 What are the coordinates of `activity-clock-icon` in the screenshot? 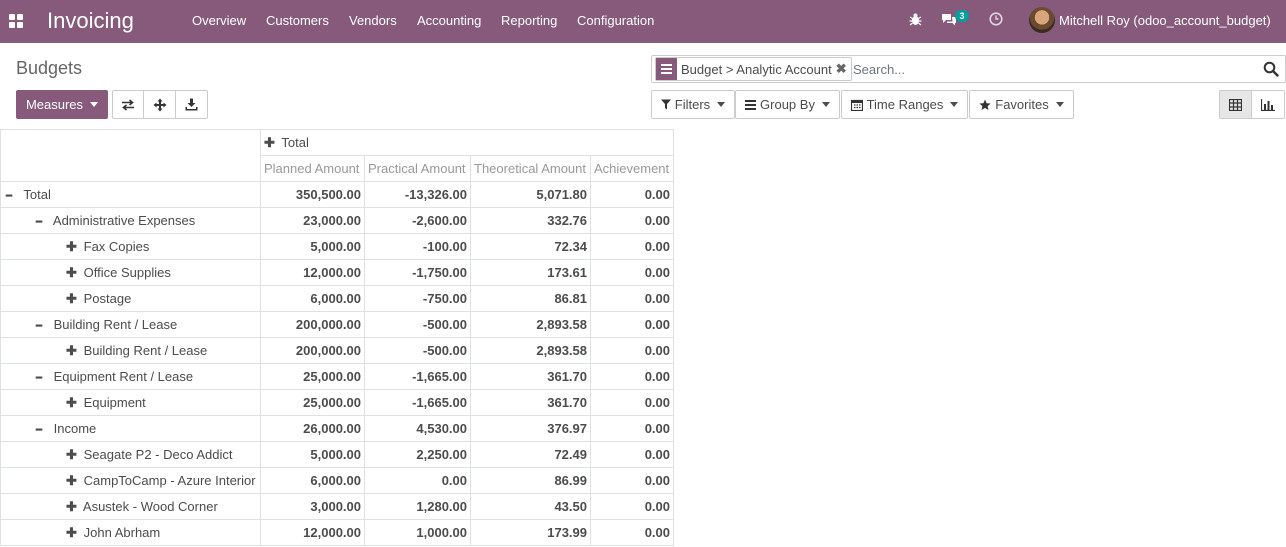 It's located at (996, 20).